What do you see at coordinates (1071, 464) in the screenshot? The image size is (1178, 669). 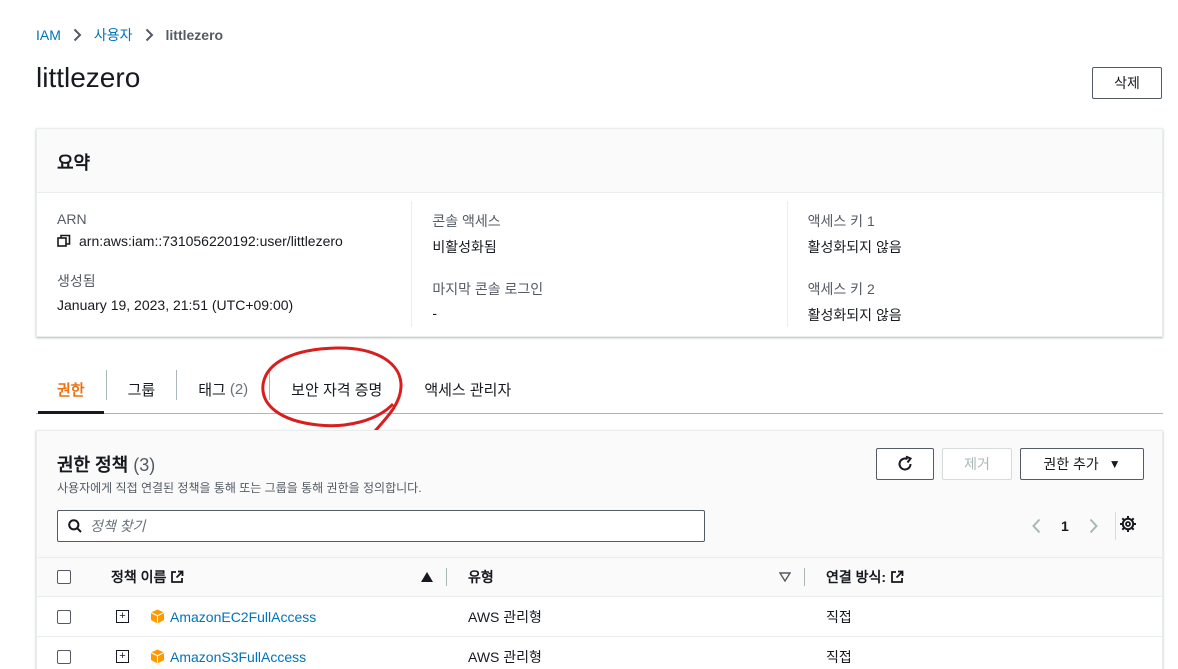 I see `add-permissions-label: 권한 추가` at bounding box center [1071, 464].